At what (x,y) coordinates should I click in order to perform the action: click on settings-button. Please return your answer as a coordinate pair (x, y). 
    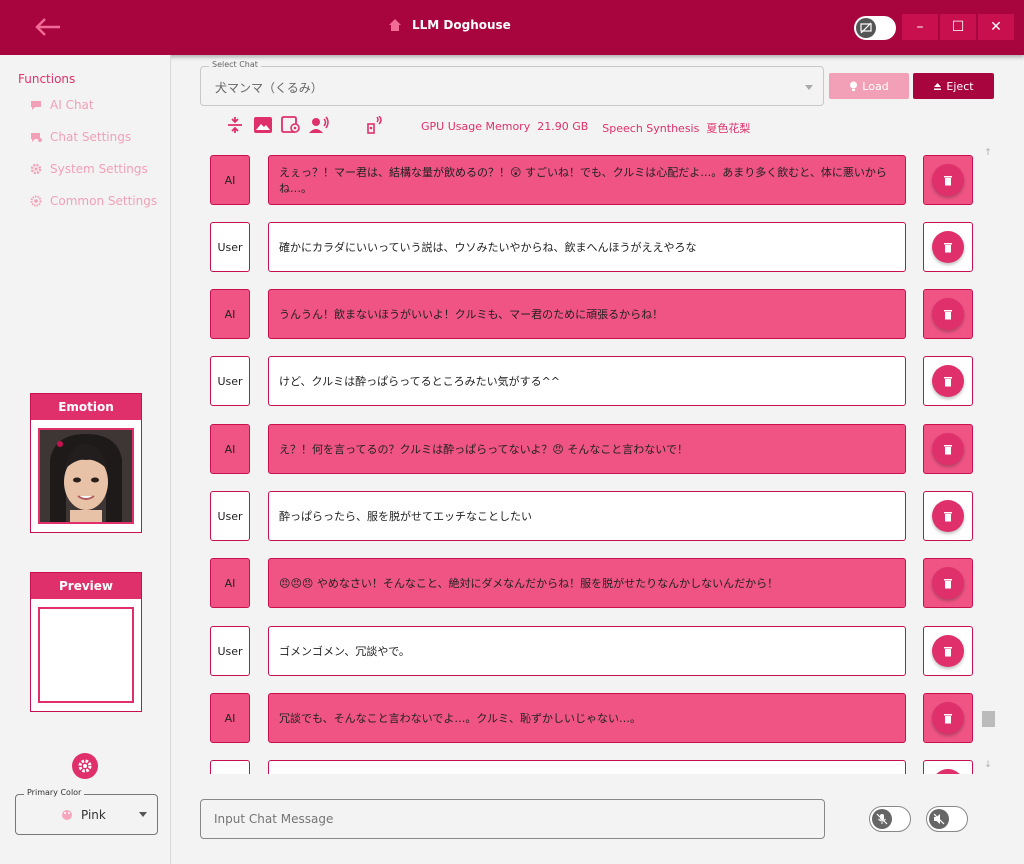
    Looking at the image, I should click on (85, 766).